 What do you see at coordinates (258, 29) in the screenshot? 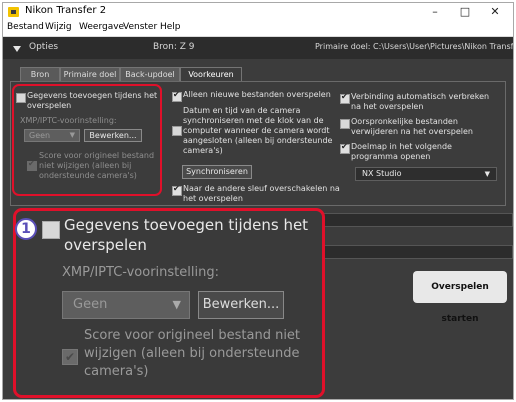
I see `menu-bar: Bestand Wijzig Weergave Venster Help` at bounding box center [258, 29].